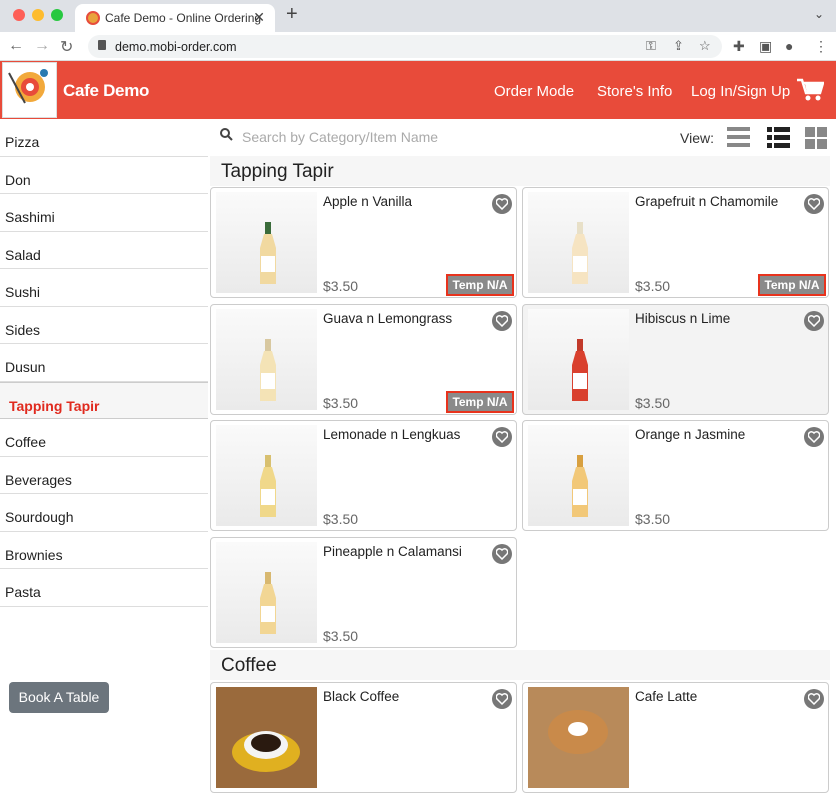 This screenshot has height=793, width=836. Describe the element at coordinates (651, 46) in the screenshot. I see `key-icon: ⚿` at that location.